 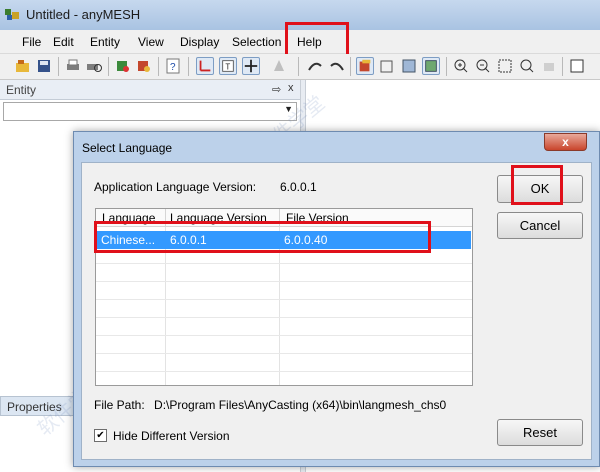 What do you see at coordinates (298, 187) in the screenshot?
I see `app-version-value: 6.0.0.1` at bounding box center [298, 187].